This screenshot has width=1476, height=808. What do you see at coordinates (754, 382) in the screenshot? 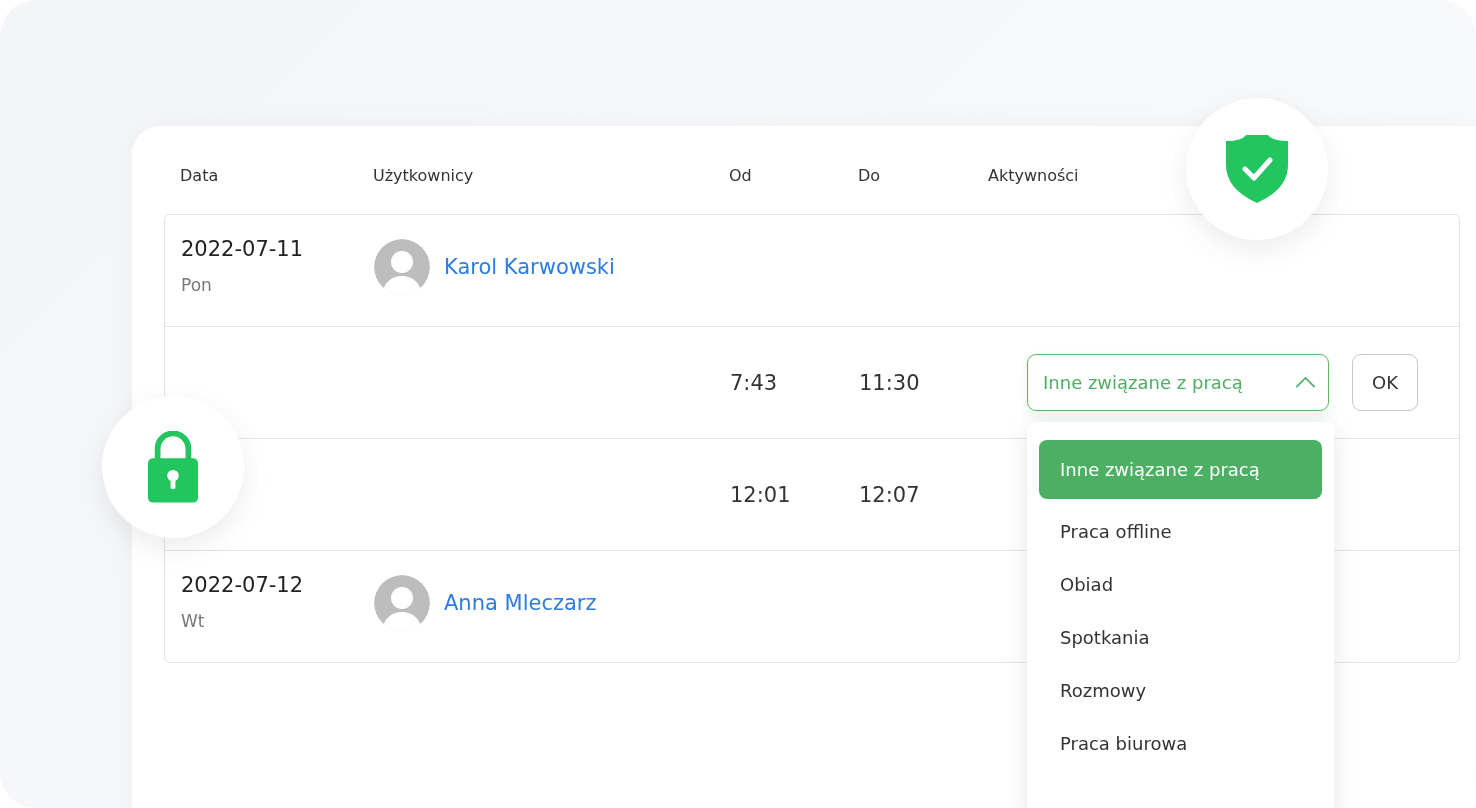
I see `start-time: 7:43` at bounding box center [754, 382].